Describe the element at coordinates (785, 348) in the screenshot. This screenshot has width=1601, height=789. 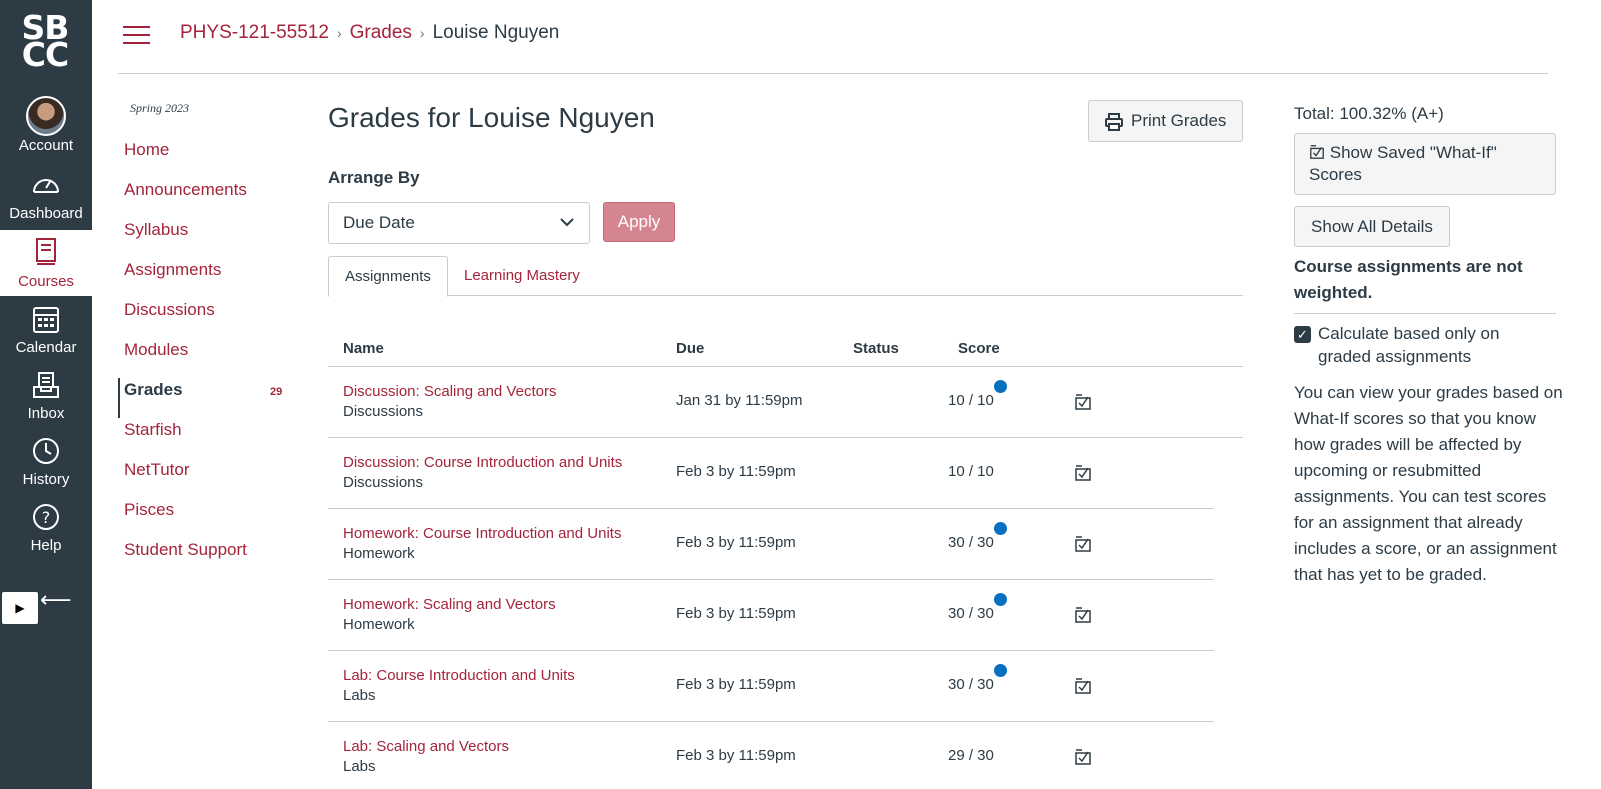
I see `grades-table-header: Name Due Status Score` at that location.